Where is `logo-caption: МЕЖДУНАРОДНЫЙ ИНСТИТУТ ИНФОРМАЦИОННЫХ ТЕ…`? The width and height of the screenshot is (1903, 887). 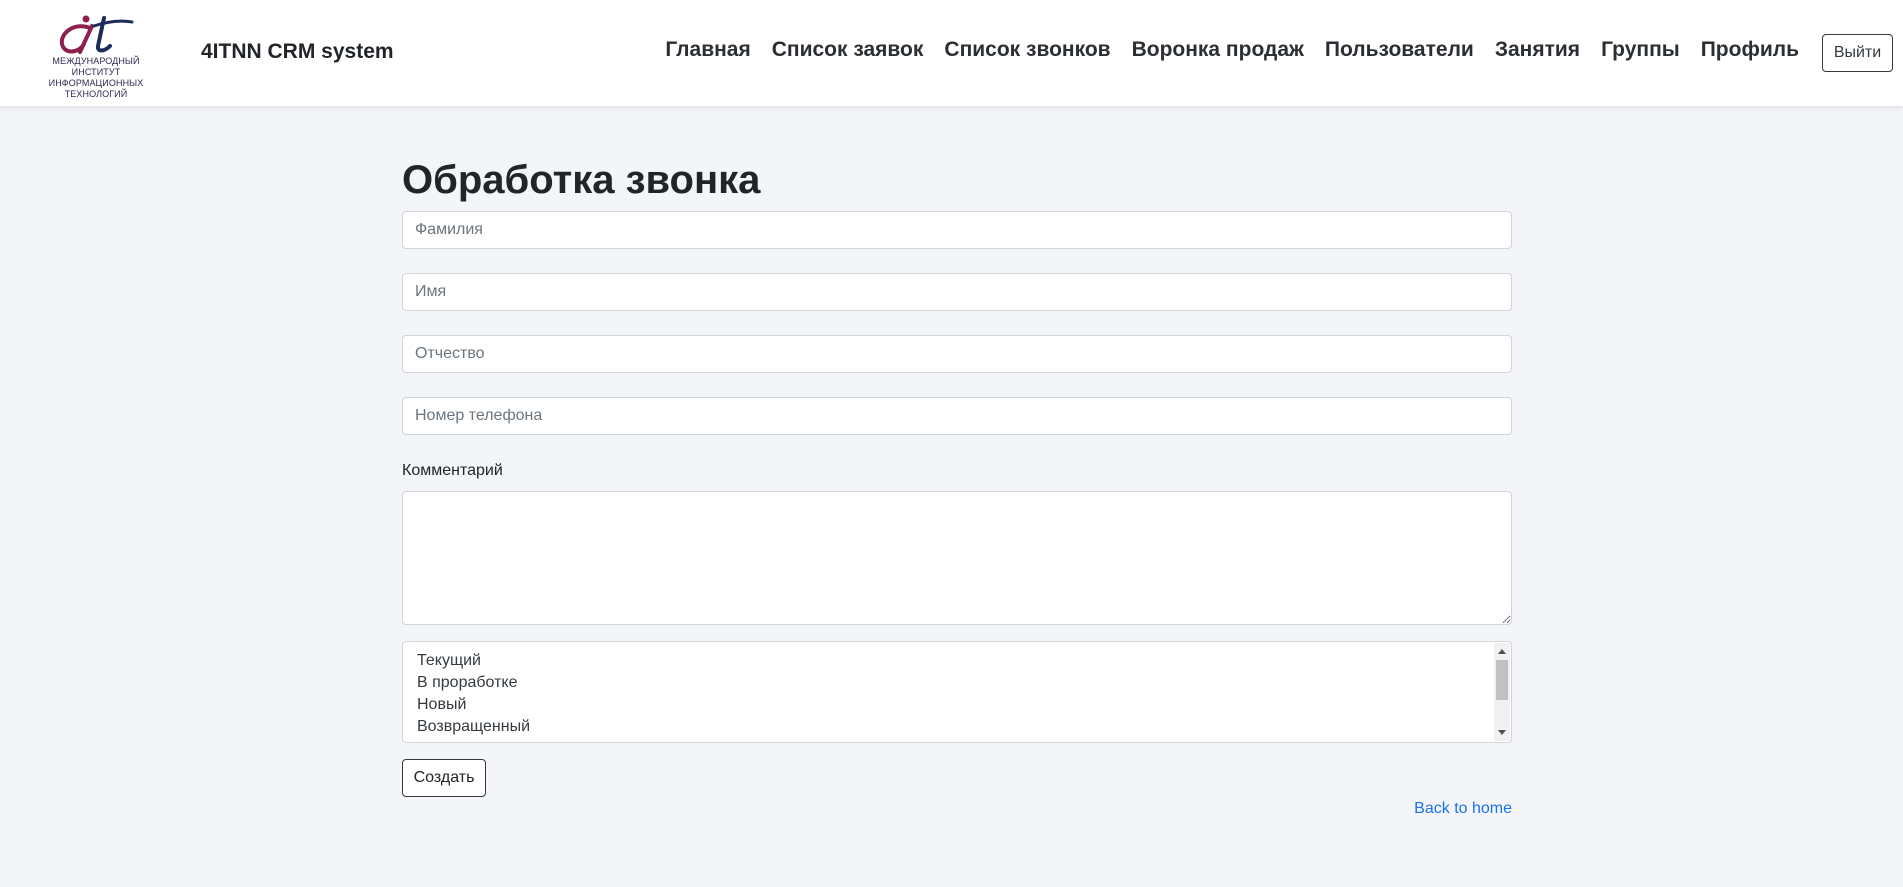 logo-caption: МЕЖДУНАРОДНЫЙ ИНСТИТУТ ИНФОРМАЦИОННЫХ ТЕ… is located at coordinates (96, 78).